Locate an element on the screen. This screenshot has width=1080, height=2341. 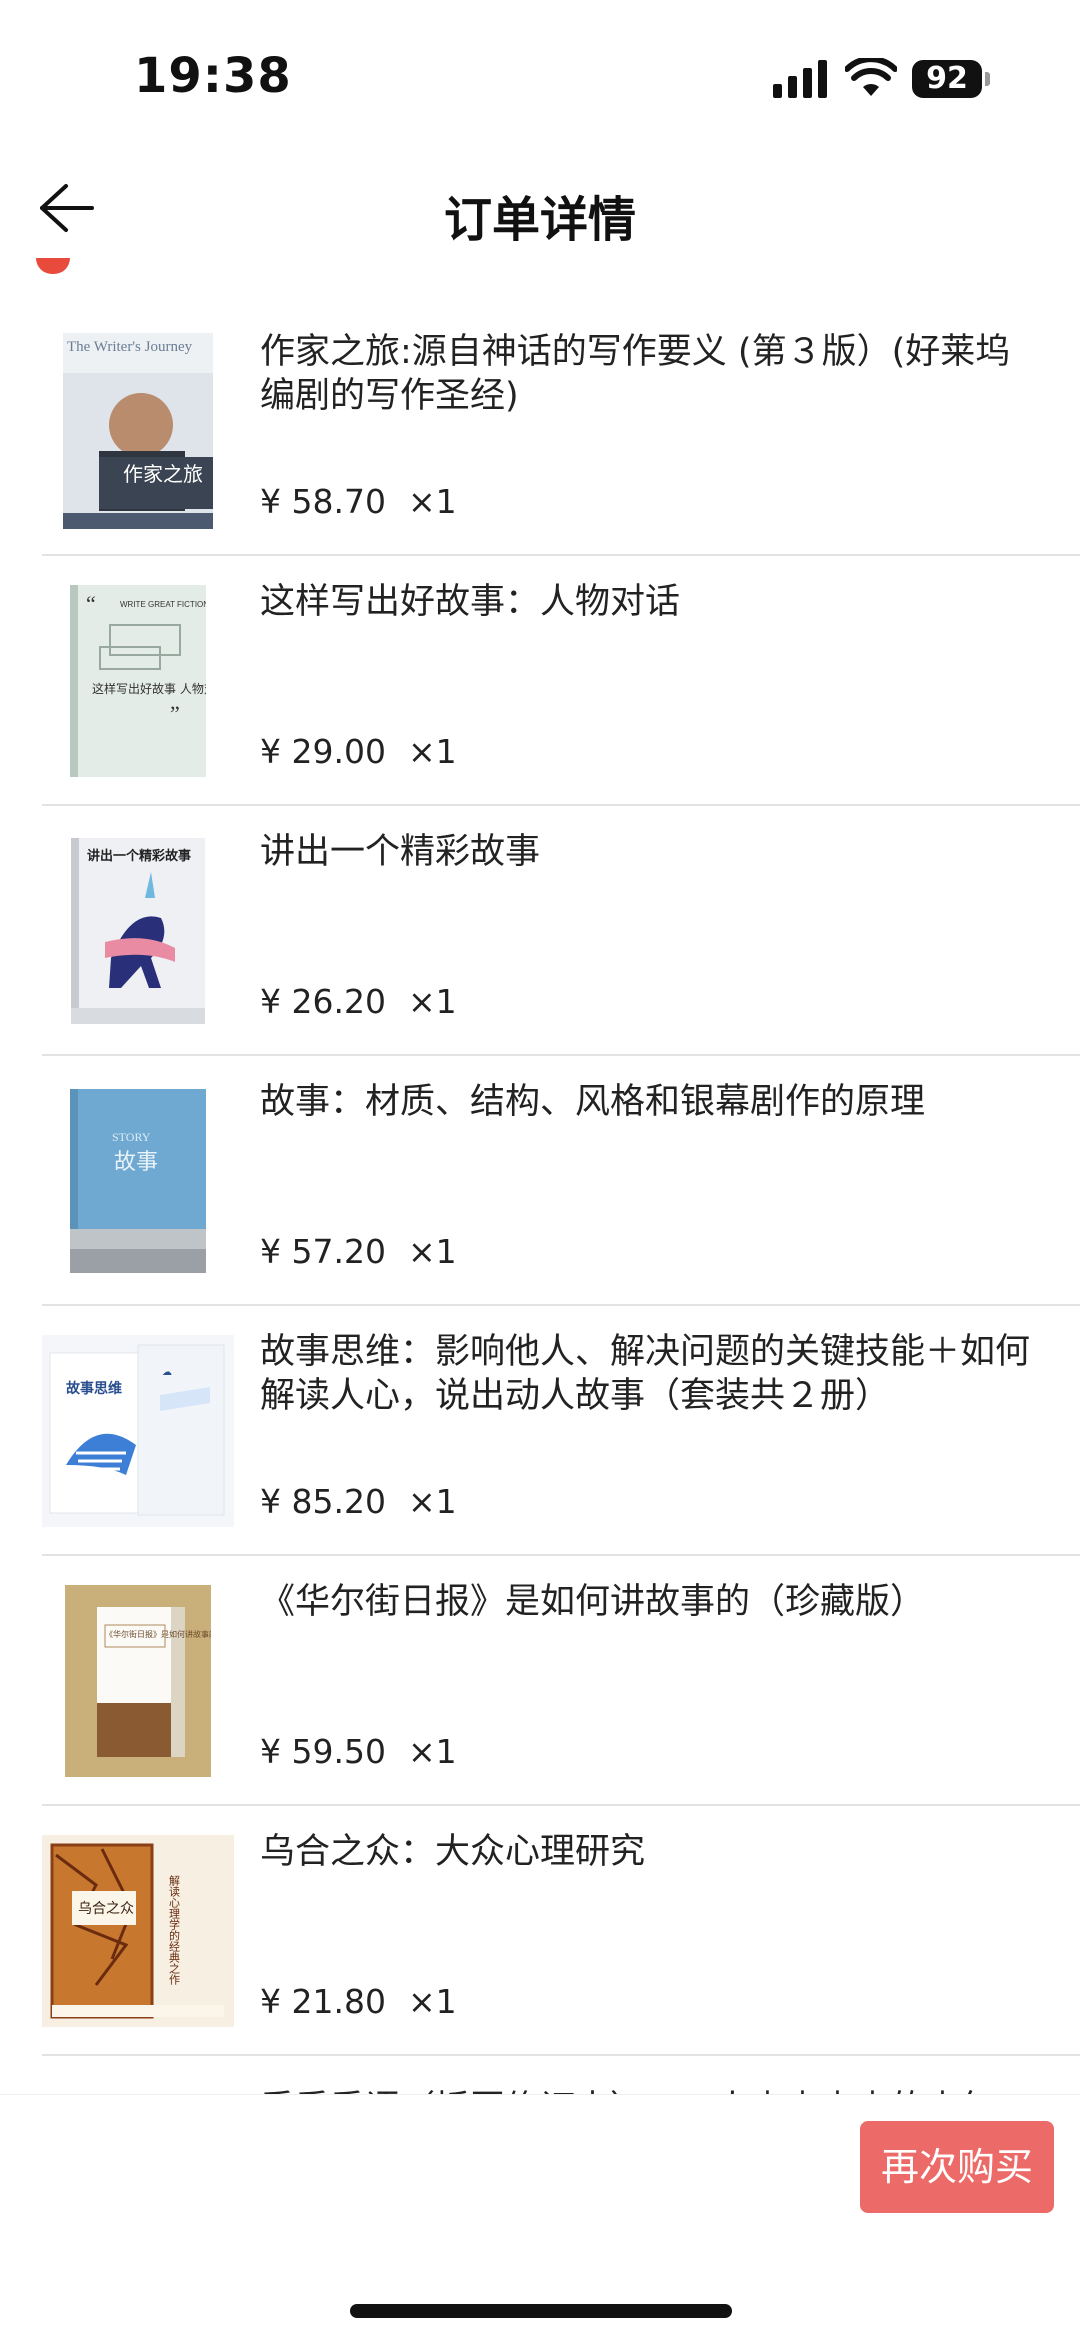
item-title: 作家之旅:源自神话的写作要义 (第３版）(好莱坞编剧的写作圣经) is located at coordinates (635, 374).